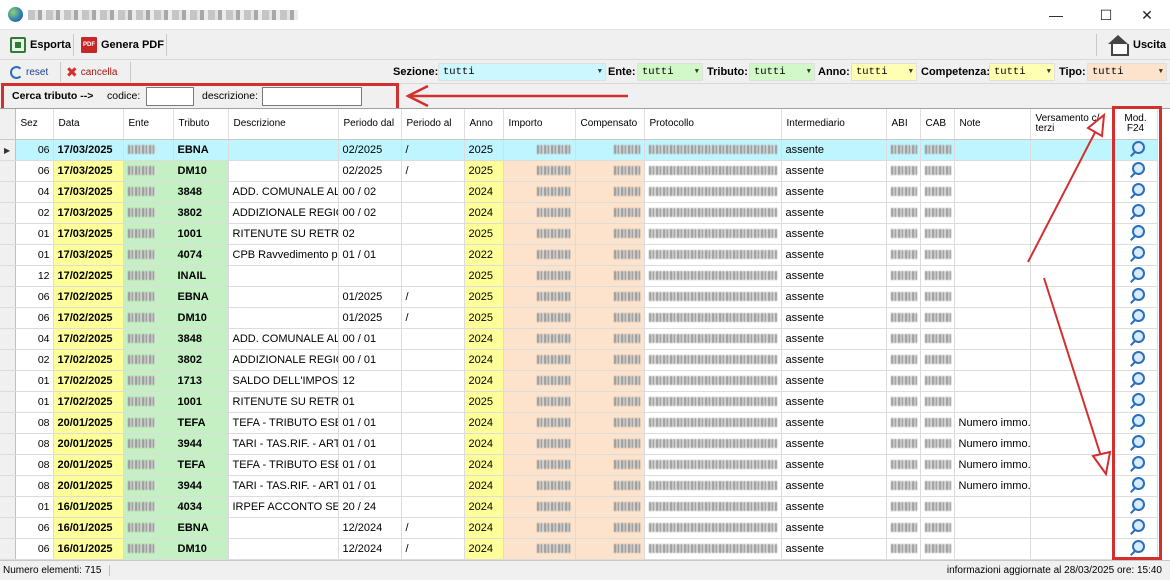 The height and width of the screenshot is (580, 1170). Describe the element at coordinates (1072, 124) in the screenshot. I see `col-versamento-terzi: Versamento c/ terzi` at that location.